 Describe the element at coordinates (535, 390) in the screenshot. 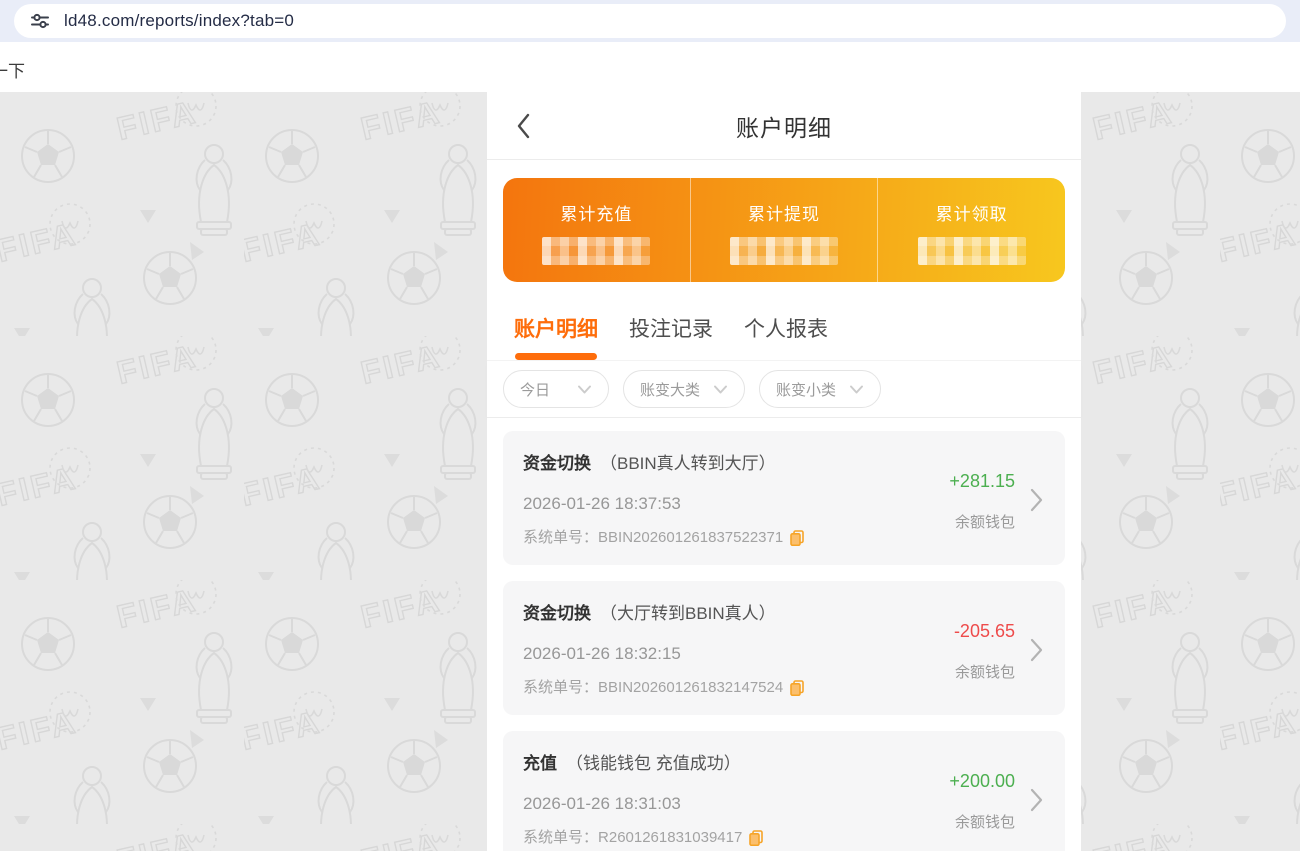

I see `filter-label: 今日` at that location.